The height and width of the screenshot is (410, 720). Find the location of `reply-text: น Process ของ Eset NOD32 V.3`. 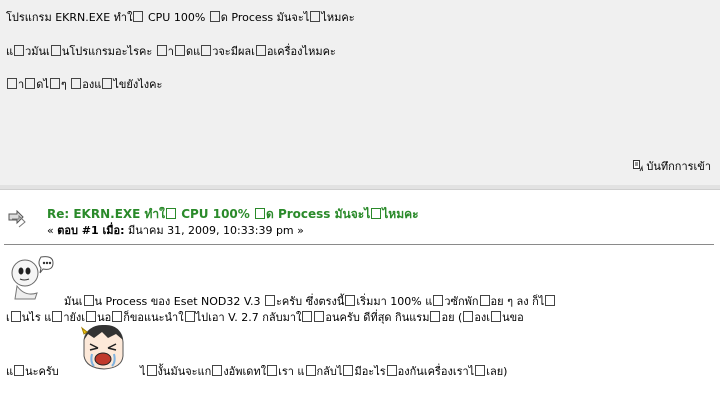

reply-text: น Process ของ Eset NOD32 V.3 is located at coordinates (179, 301).